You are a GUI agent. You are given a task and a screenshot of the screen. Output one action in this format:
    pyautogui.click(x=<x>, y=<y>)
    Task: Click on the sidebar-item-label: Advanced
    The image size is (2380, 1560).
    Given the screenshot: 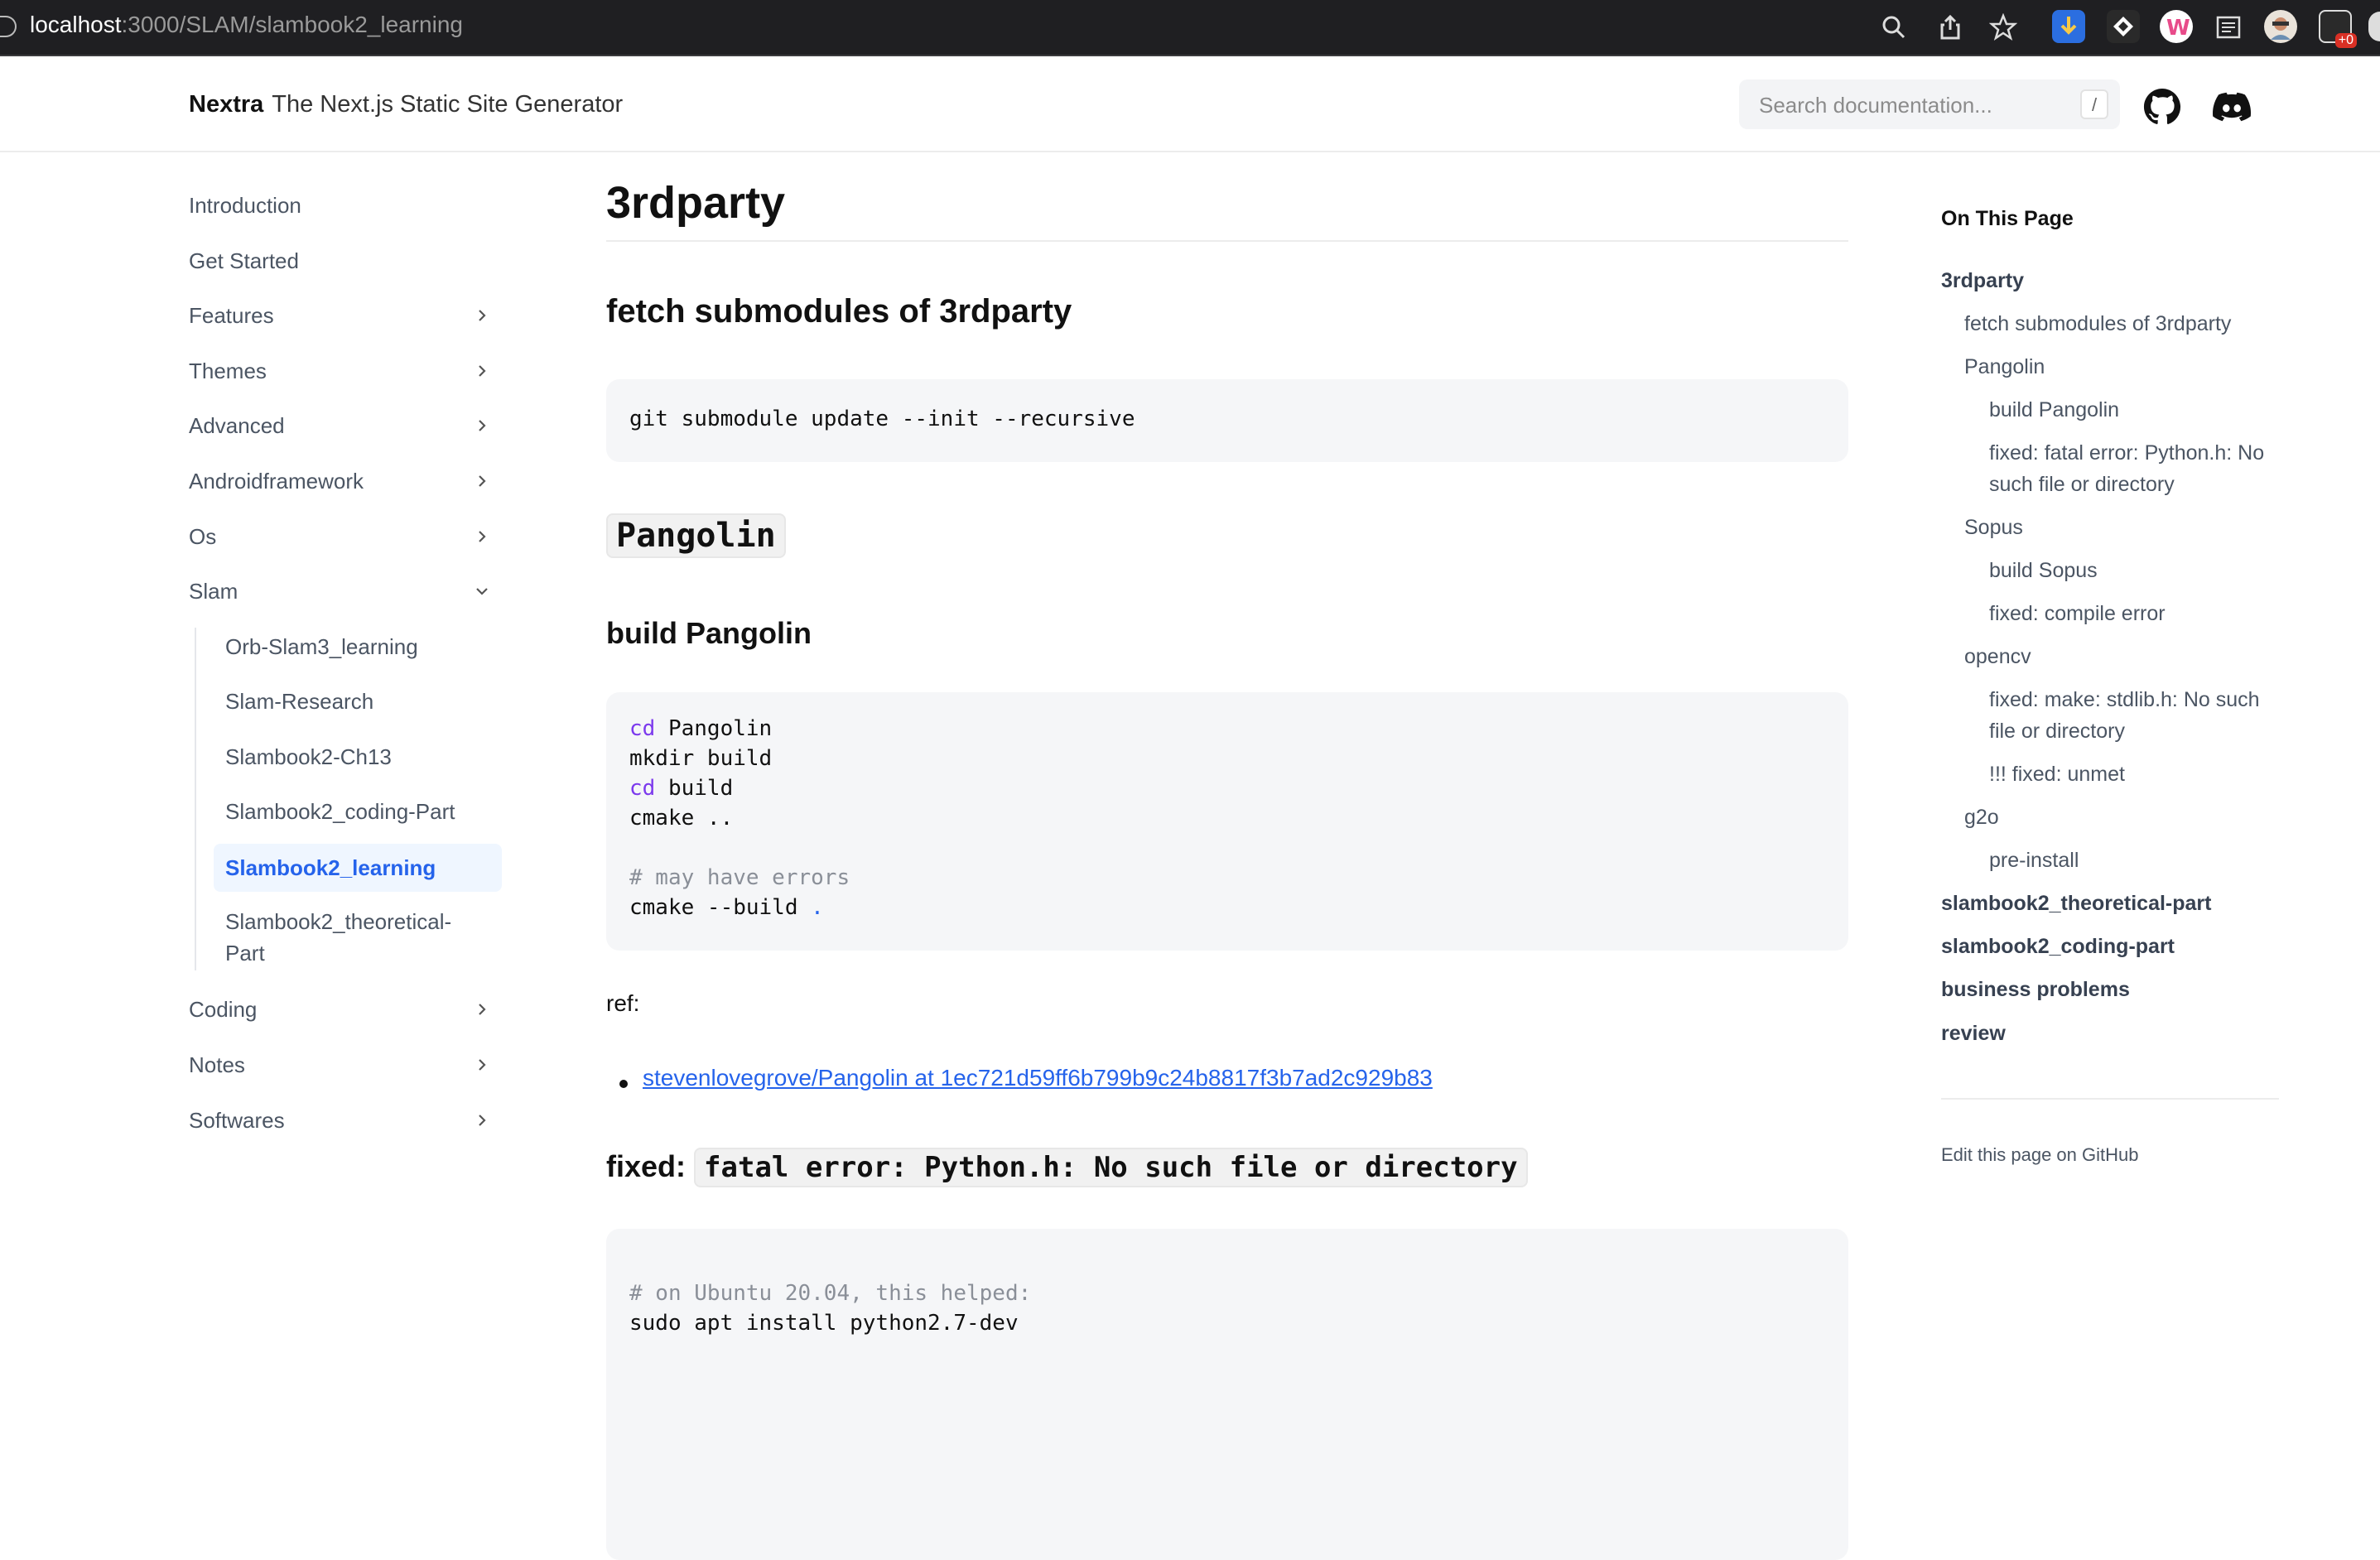 What is the action you would take?
    pyautogui.click(x=237, y=425)
    